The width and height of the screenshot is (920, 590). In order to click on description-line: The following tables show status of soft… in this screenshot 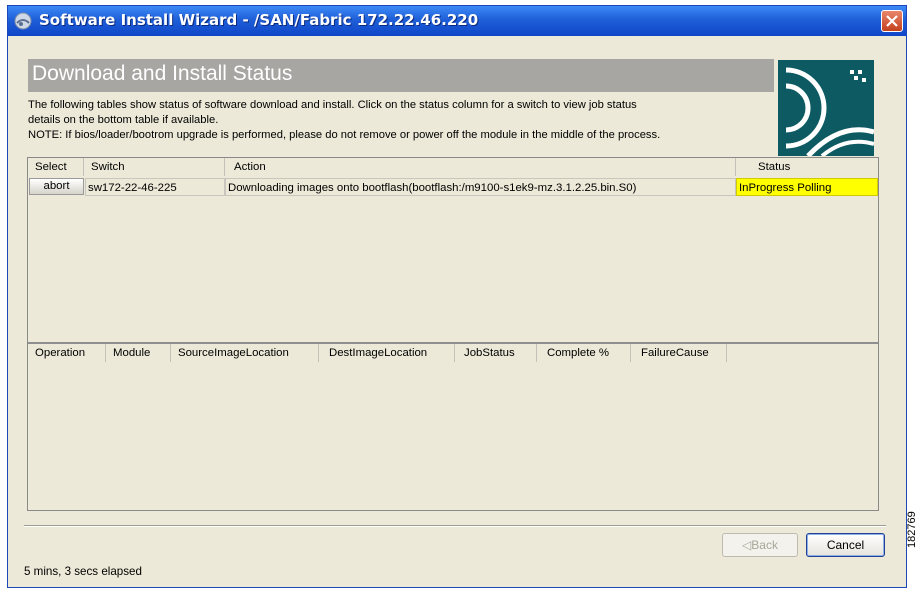, I will do `click(332, 105)`.